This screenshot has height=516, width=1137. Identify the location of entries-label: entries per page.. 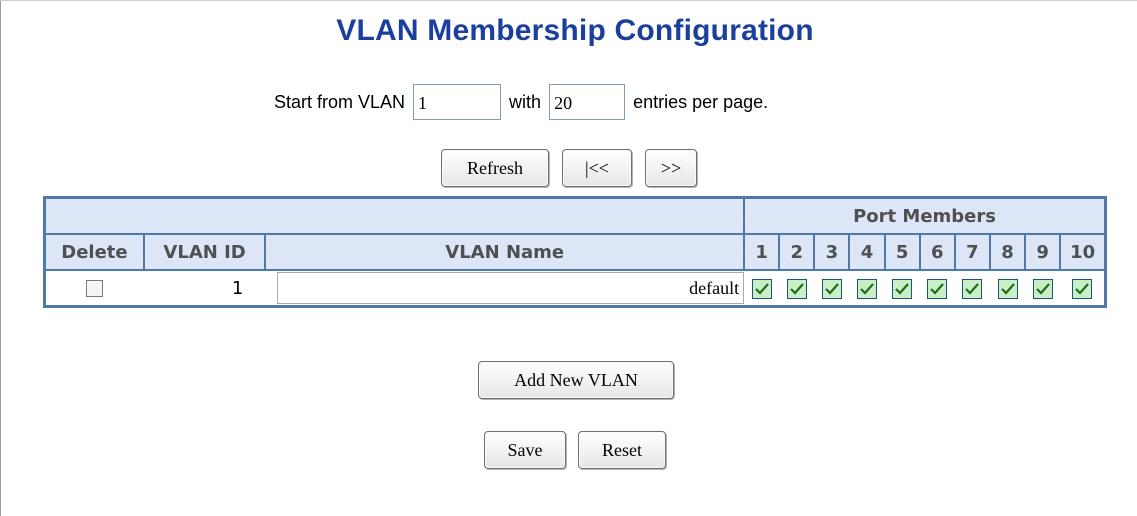
(701, 101).